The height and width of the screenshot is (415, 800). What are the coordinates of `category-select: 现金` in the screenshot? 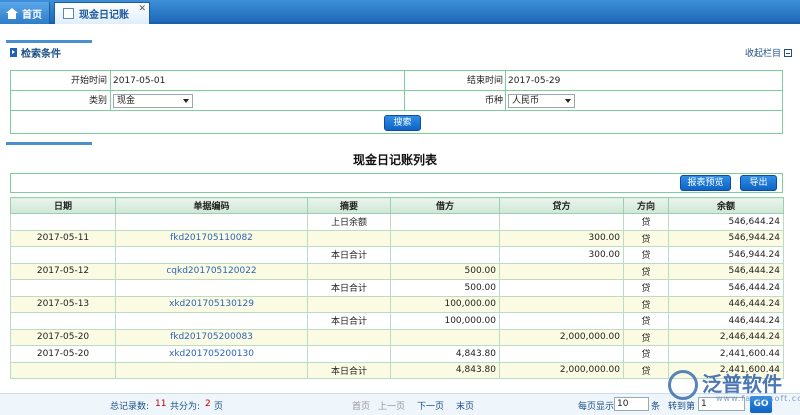 It's located at (153, 101).